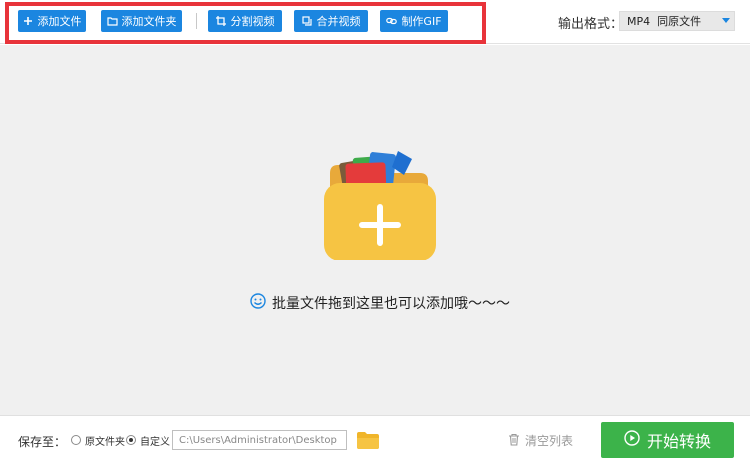 This screenshot has width=750, height=464. I want to click on start-convert-button: 开始转换, so click(667, 440).